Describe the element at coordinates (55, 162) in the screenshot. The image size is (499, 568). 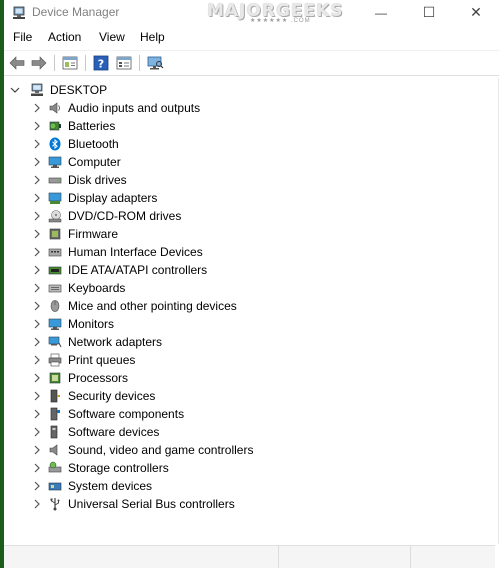
I see `computer-icon` at that location.